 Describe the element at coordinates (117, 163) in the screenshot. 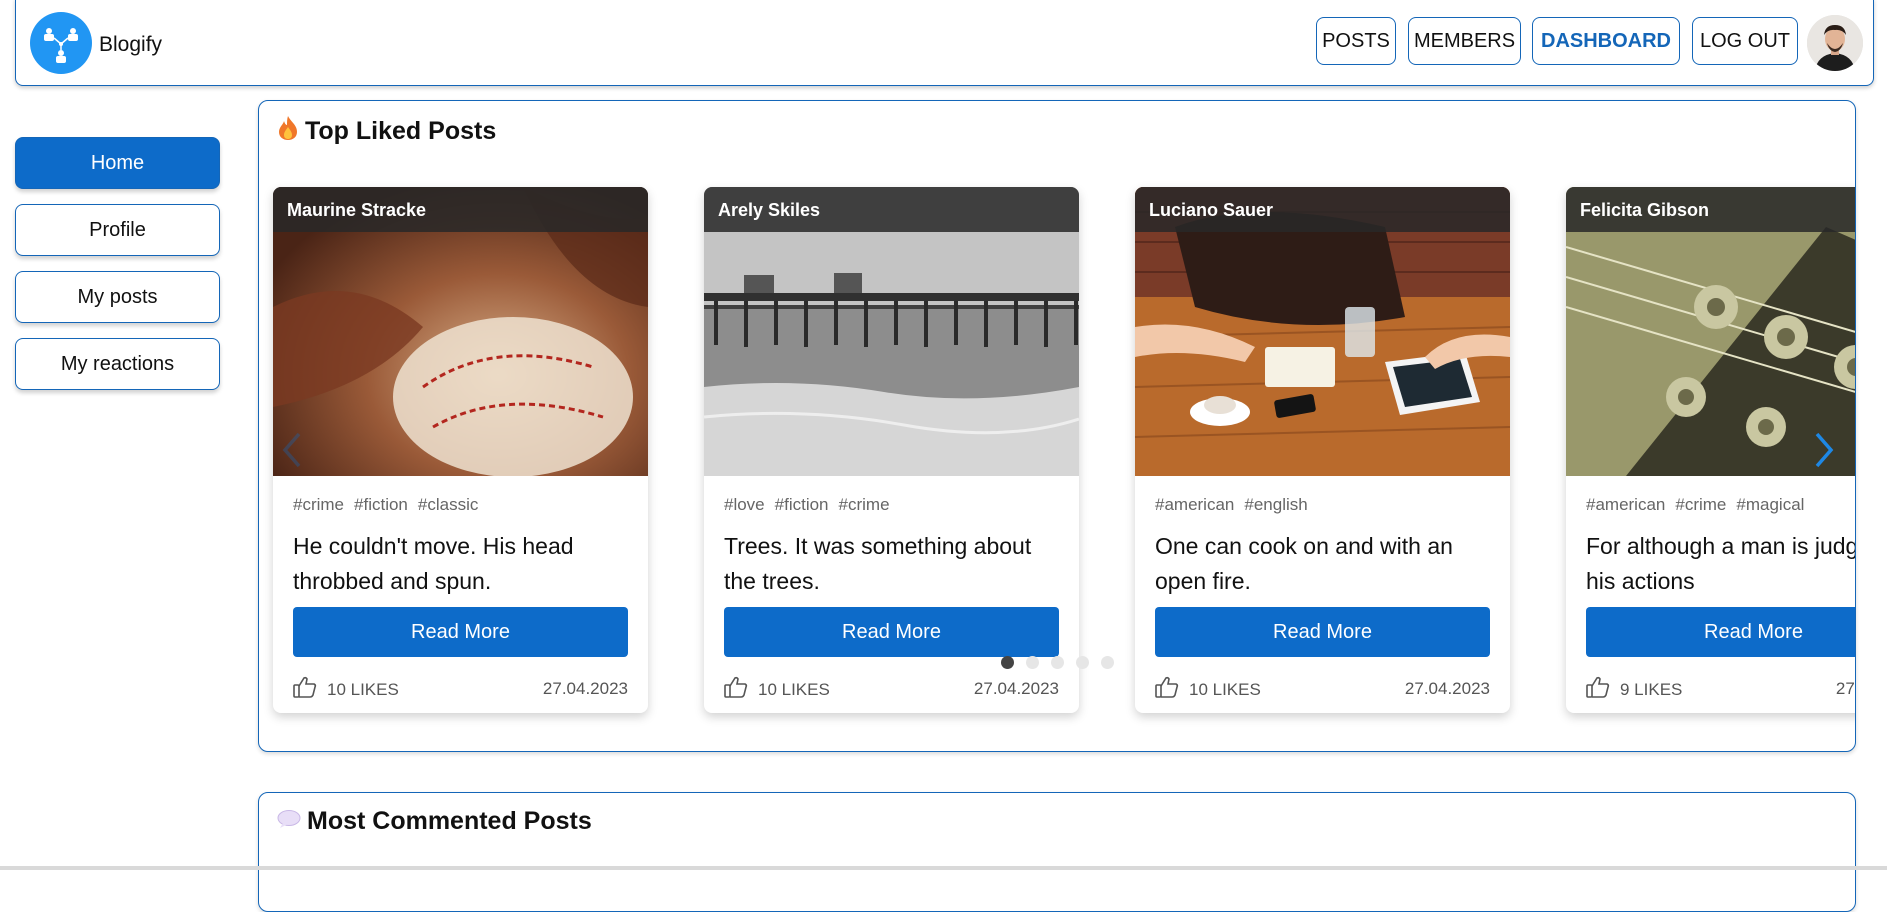

I see `sidebar-item-home: Home` at that location.